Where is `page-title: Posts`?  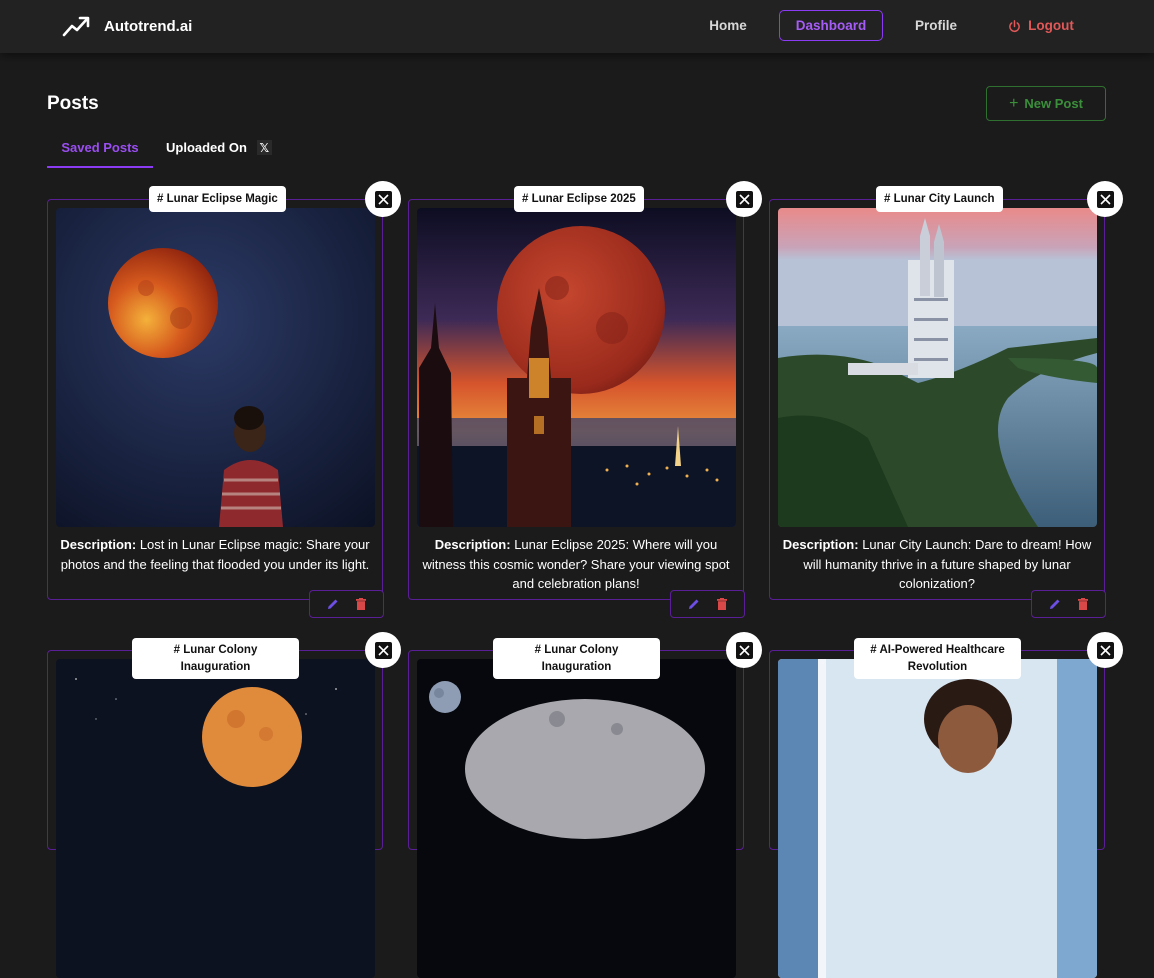
page-title: Posts is located at coordinates (73, 103).